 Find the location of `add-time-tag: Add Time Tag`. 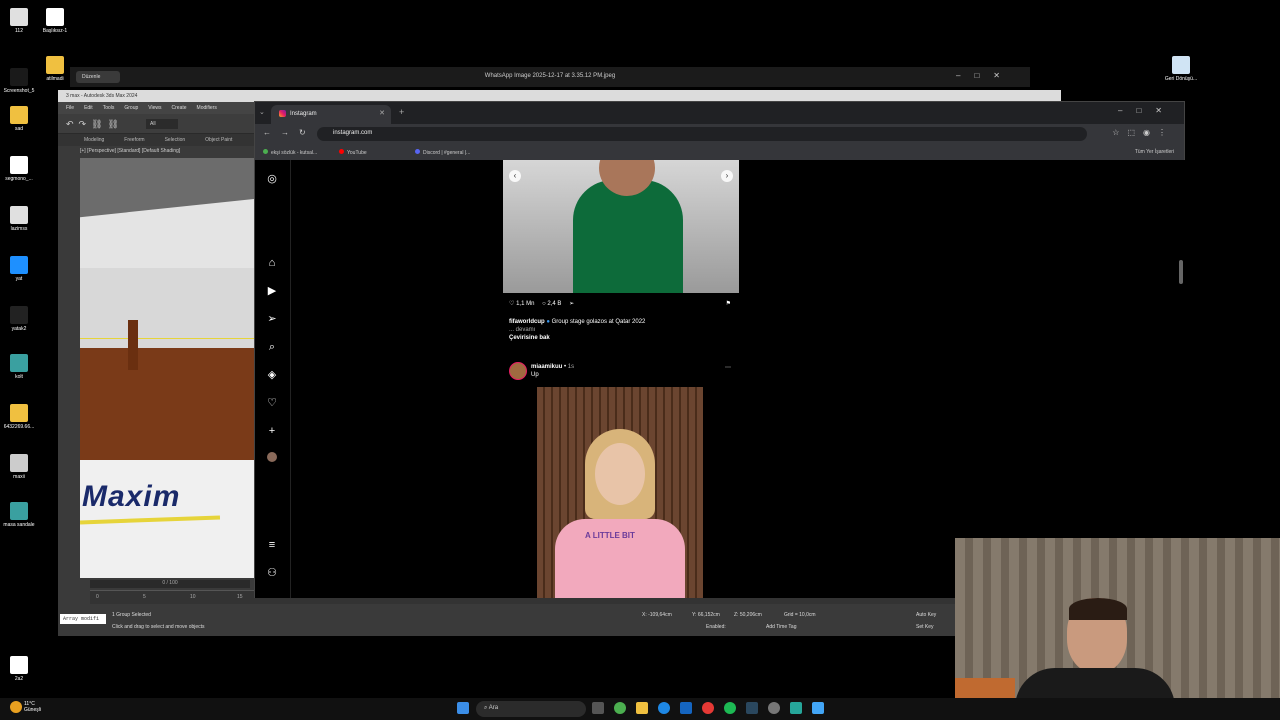

add-time-tag: Add Time Tag is located at coordinates (781, 627).